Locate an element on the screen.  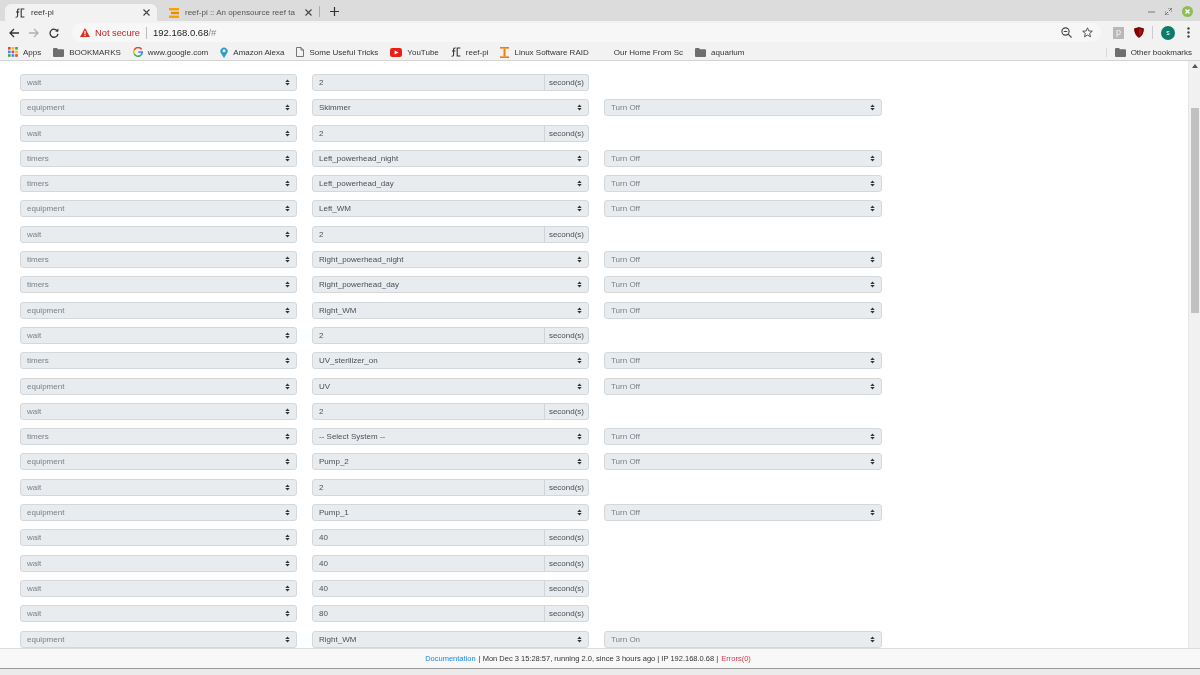
bookmark-item: Apps is located at coordinates (25, 52).